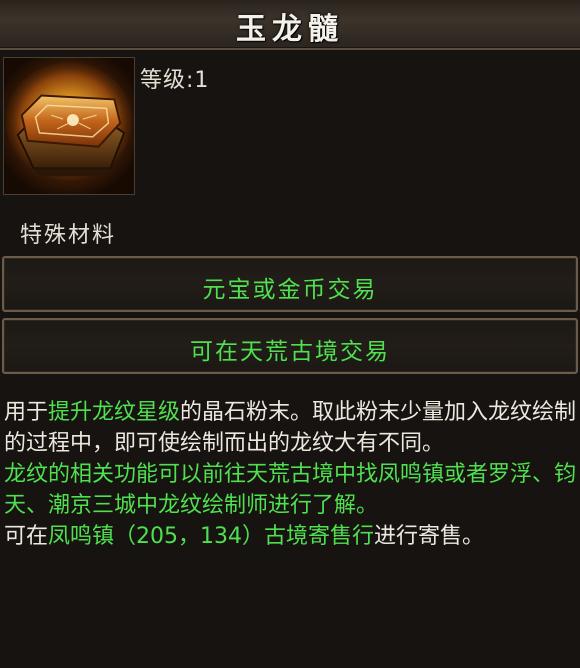 The image size is (580, 668). What do you see at coordinates (290, 29) in the screenshot?
I see `item-name: 玉龙髓` at bounding box center [290, 29].